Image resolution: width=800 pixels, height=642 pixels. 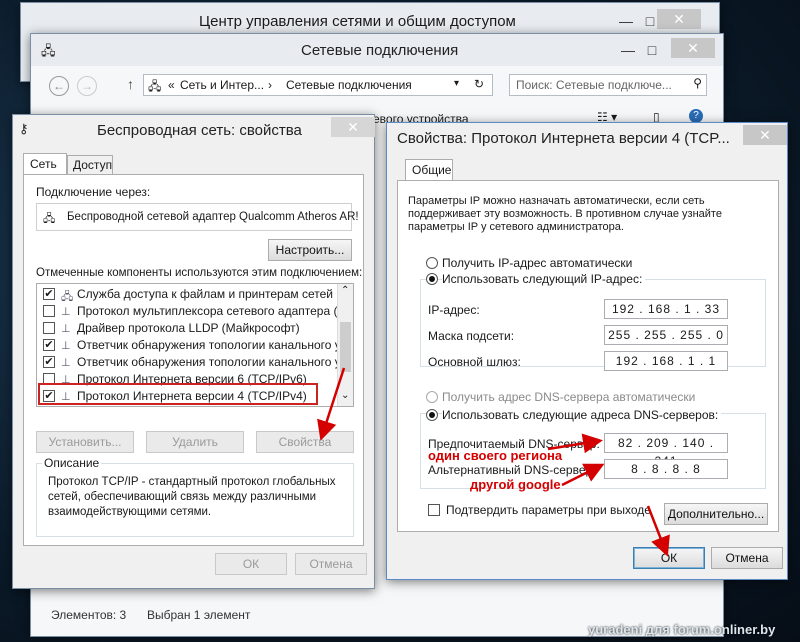 I want to click on manual-ip-radio, so click(x=432, y=279).